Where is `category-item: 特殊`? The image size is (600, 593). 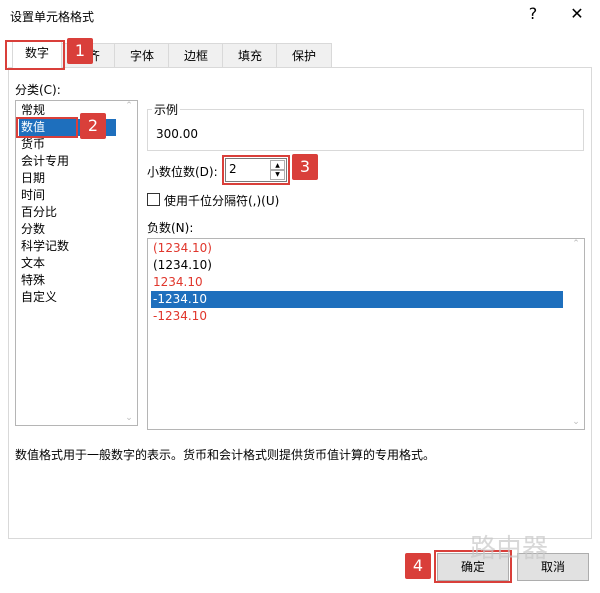
category-item: 特殊 is located at coordinates (32, 280).